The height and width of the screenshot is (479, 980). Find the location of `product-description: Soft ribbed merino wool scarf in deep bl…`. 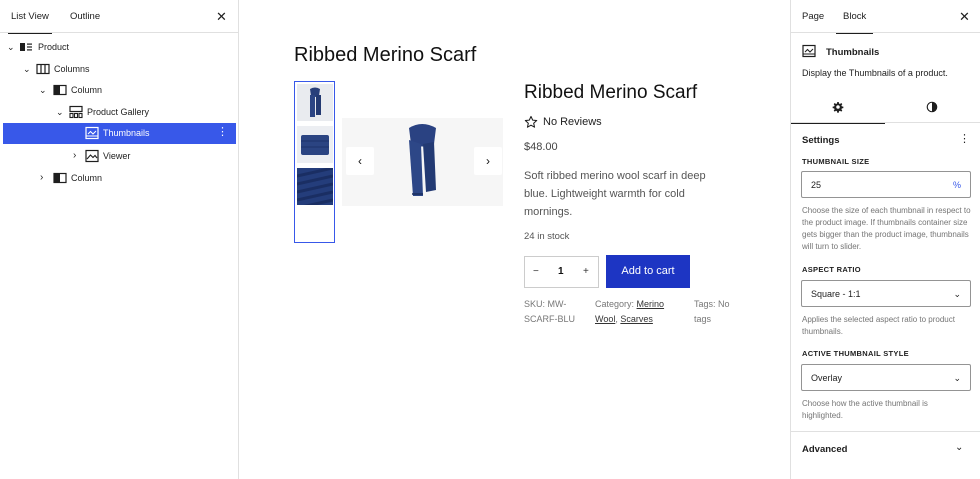

product-description: Soft ribbed merino wool scarf in deep bl… is located at coordinates (624, 194).